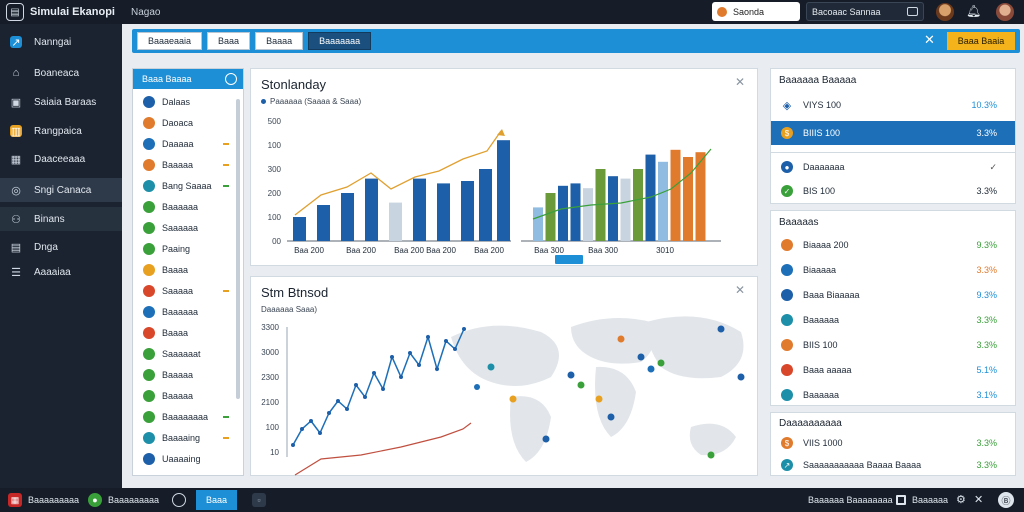  What do you see at coordinates (893, 443) in the screenshot?
I see `footer-row: $ VIIS 1000 3.3%` at bounding box center [893, 443].